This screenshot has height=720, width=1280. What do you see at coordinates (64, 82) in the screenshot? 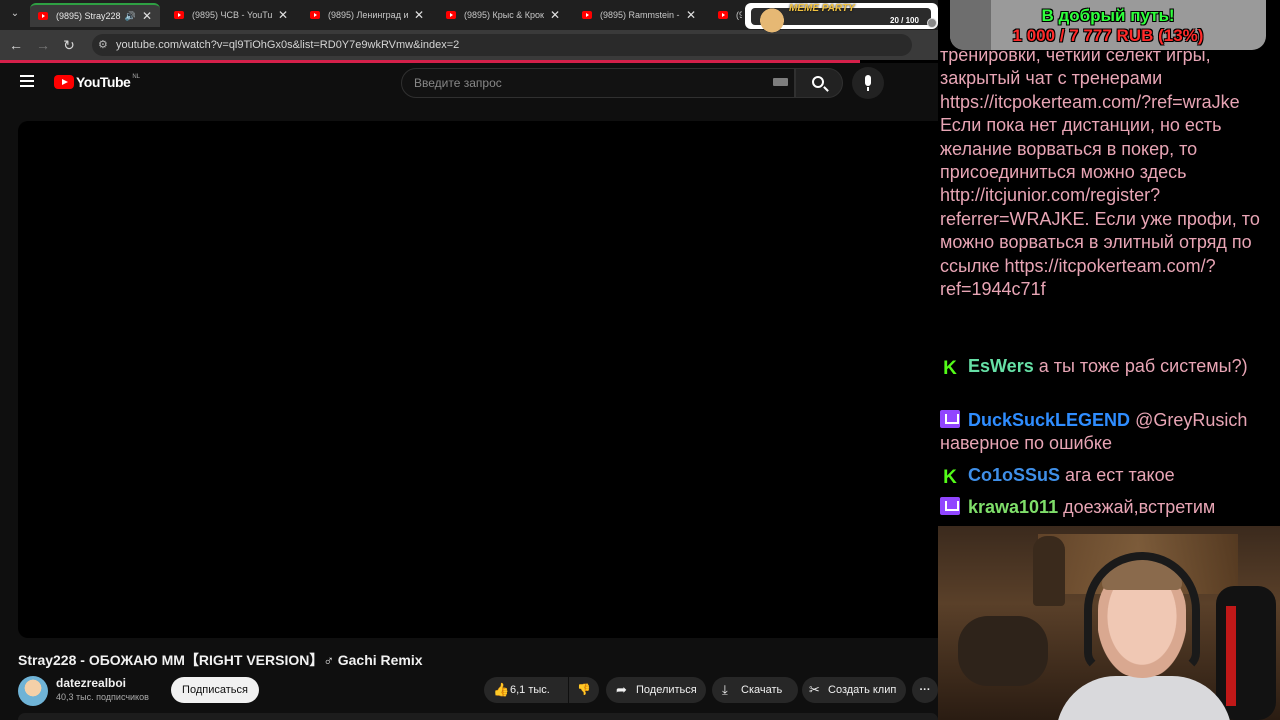
I see `youtube-play-icon` at bounding box center [64, 82].